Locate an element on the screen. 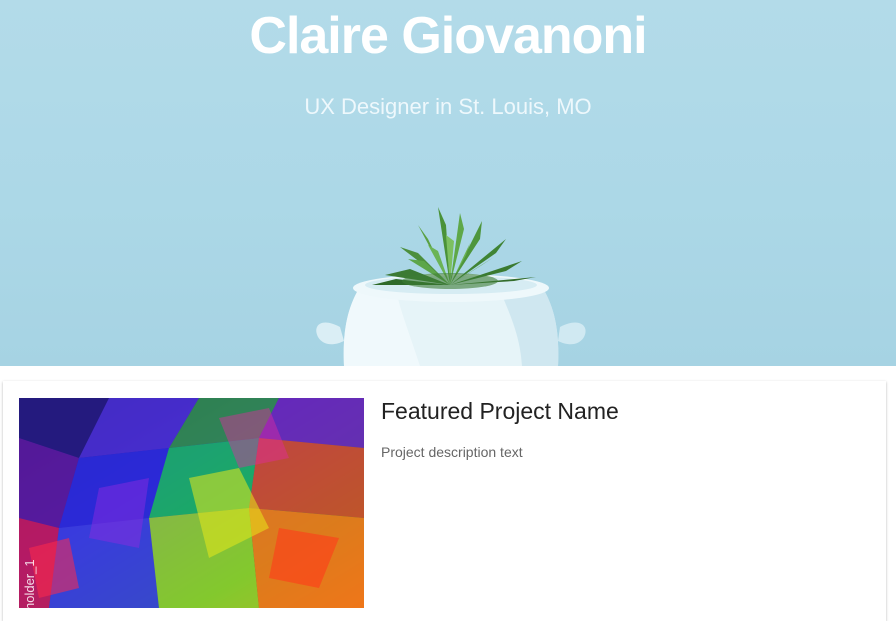 Image resolution: width=896 pixels, height=621 pixels. project-thumbnail: holder_1 is located at coordinates (191, 503).